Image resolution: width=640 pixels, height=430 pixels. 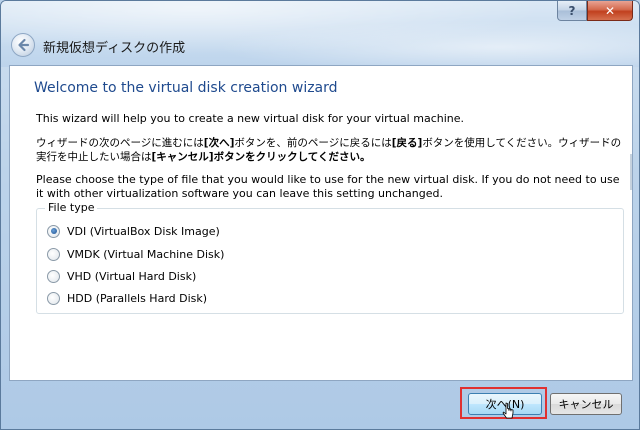 I want to click on close-button: ✕, so click(x=610, y=11).